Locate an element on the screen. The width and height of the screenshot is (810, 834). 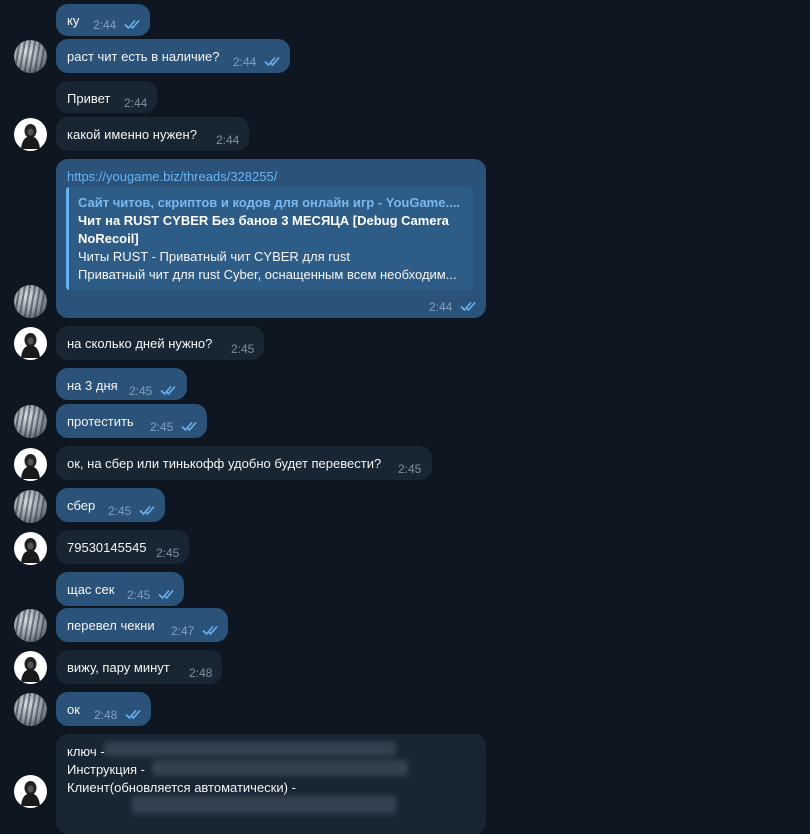
message-text: на 3 дня is located at coordinates (92, 385).